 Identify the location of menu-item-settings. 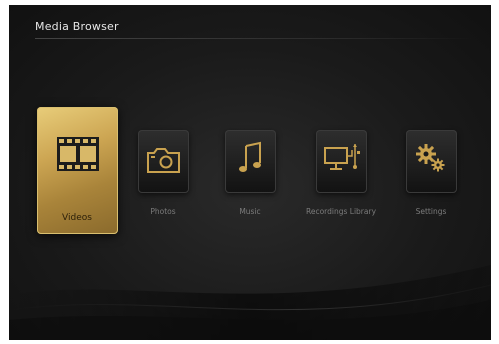
(431, 161).